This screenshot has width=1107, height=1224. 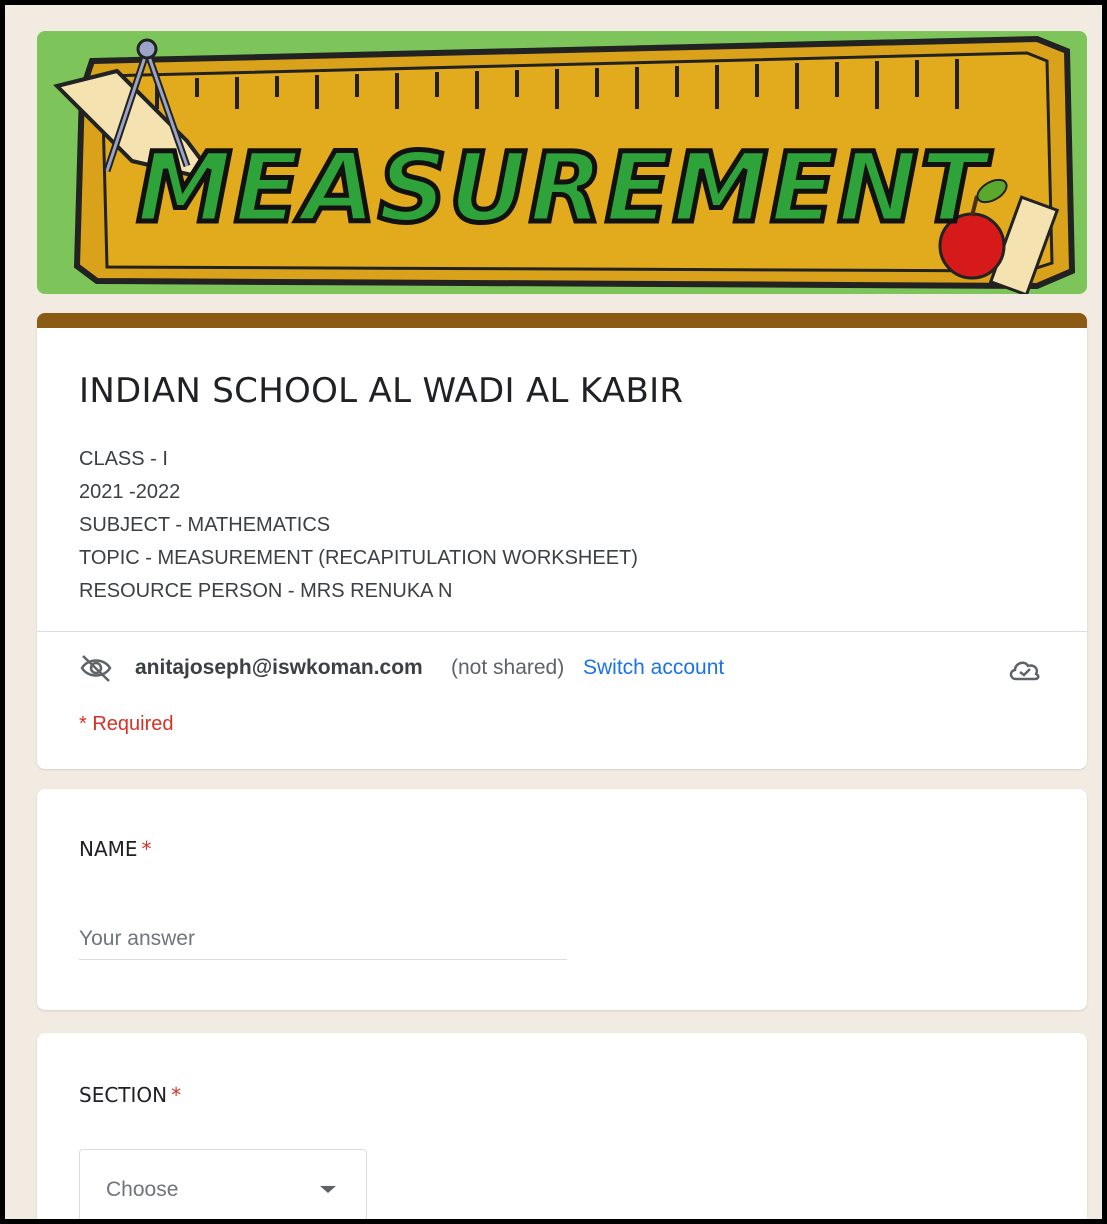 I want to click on question-title: NAME, so click(x=108, y=849).